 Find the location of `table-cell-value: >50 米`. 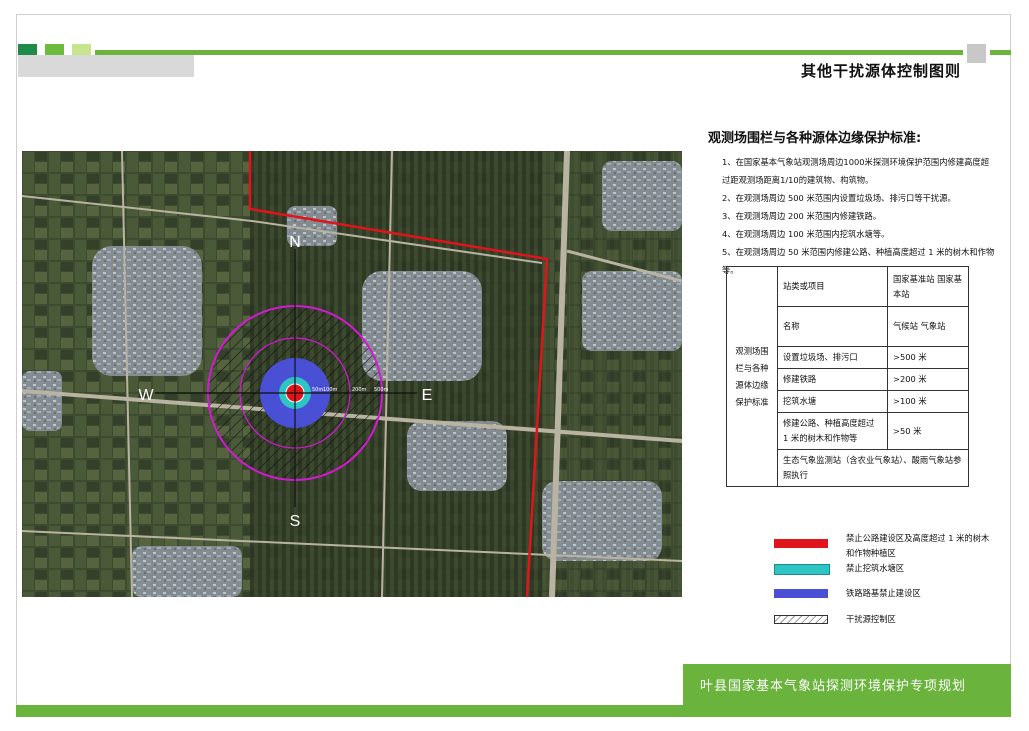

table-cell-value: >50 米 is located at coordinates (928, 431).